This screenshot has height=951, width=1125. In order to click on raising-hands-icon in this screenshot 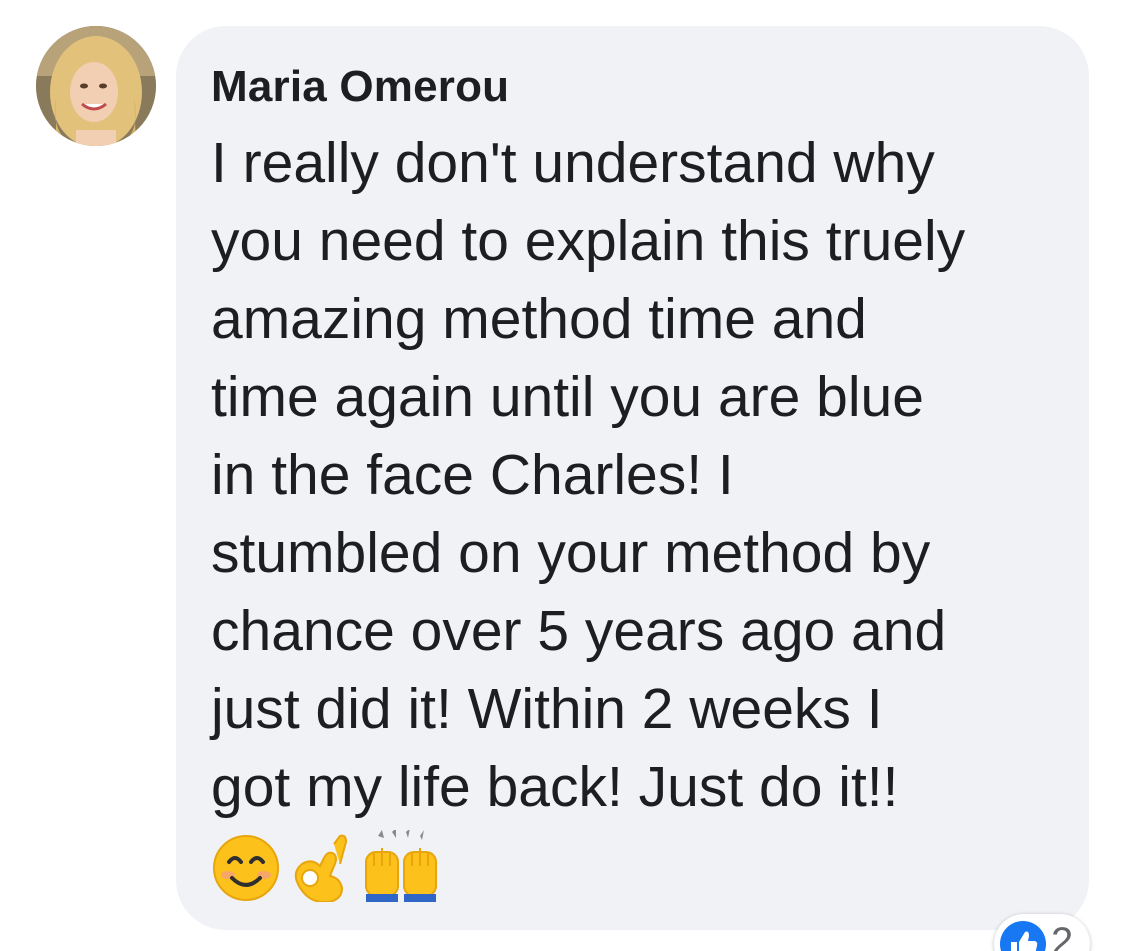, I will do `click(401, 866)`.